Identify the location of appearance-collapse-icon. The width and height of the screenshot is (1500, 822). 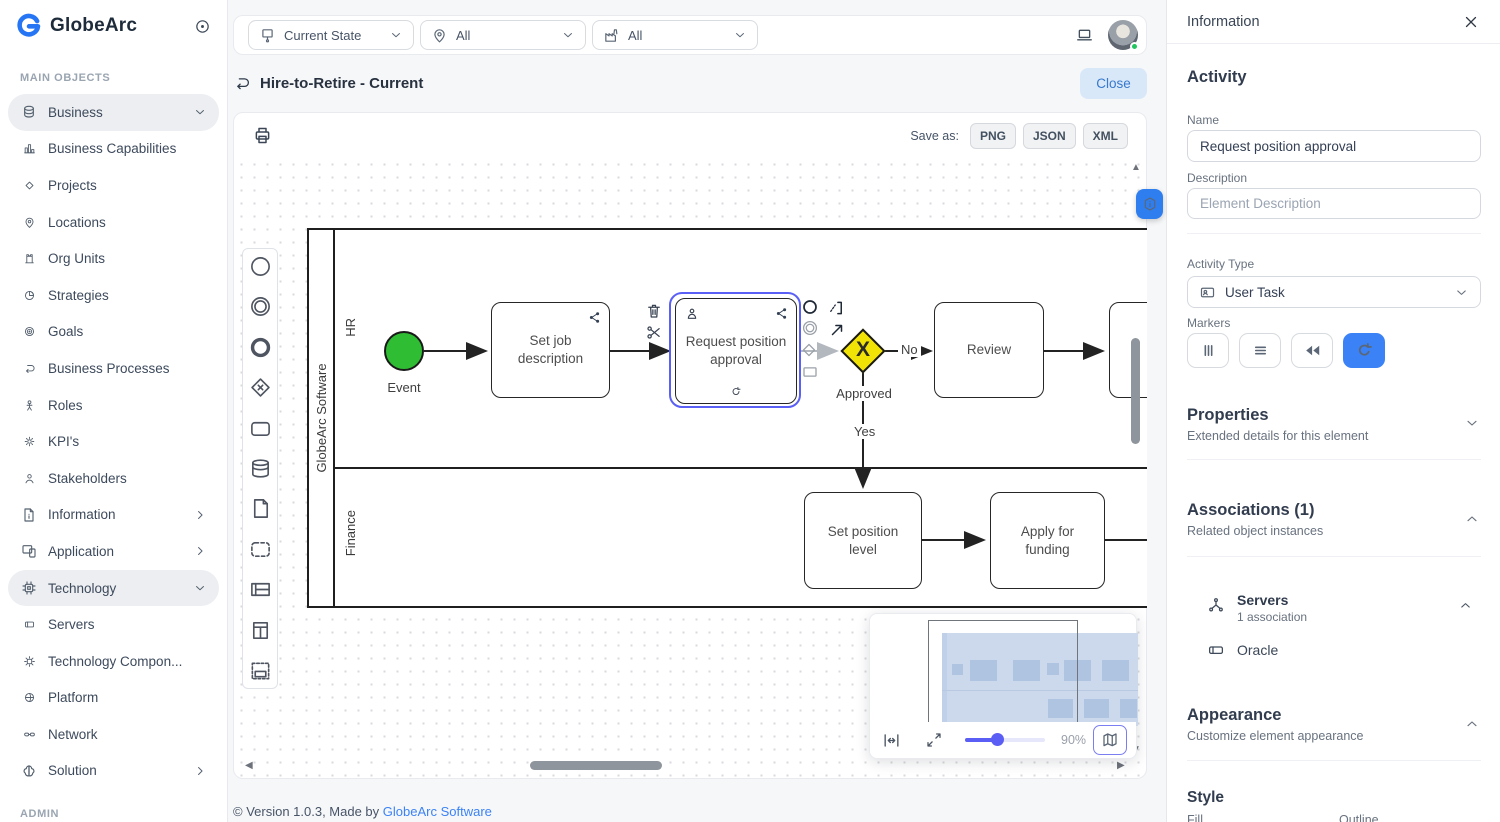
(1472, 724).